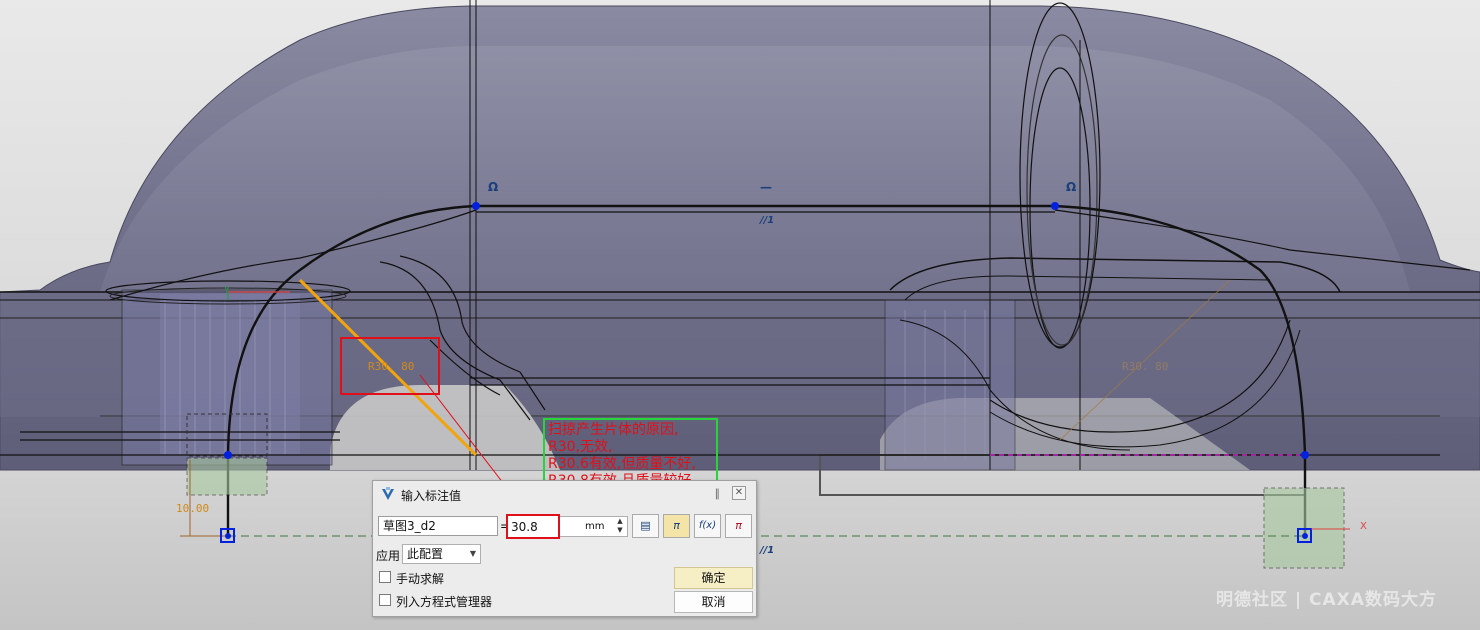  What do you see at coordinates (227, 291) in the screenshot?
I see `y-axis-label: Y` at bounding box center [227, 291].